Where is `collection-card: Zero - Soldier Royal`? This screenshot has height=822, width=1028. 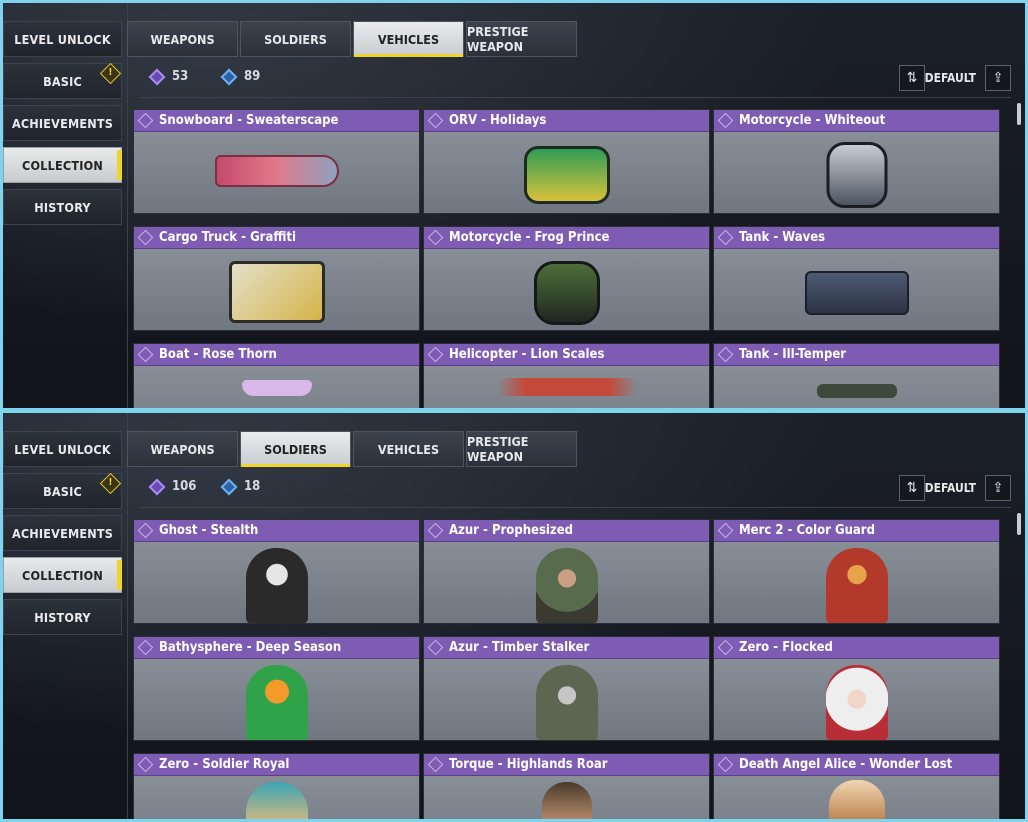 collection-card: Zero - Soldier Royal is located at coordinates (276, 786).